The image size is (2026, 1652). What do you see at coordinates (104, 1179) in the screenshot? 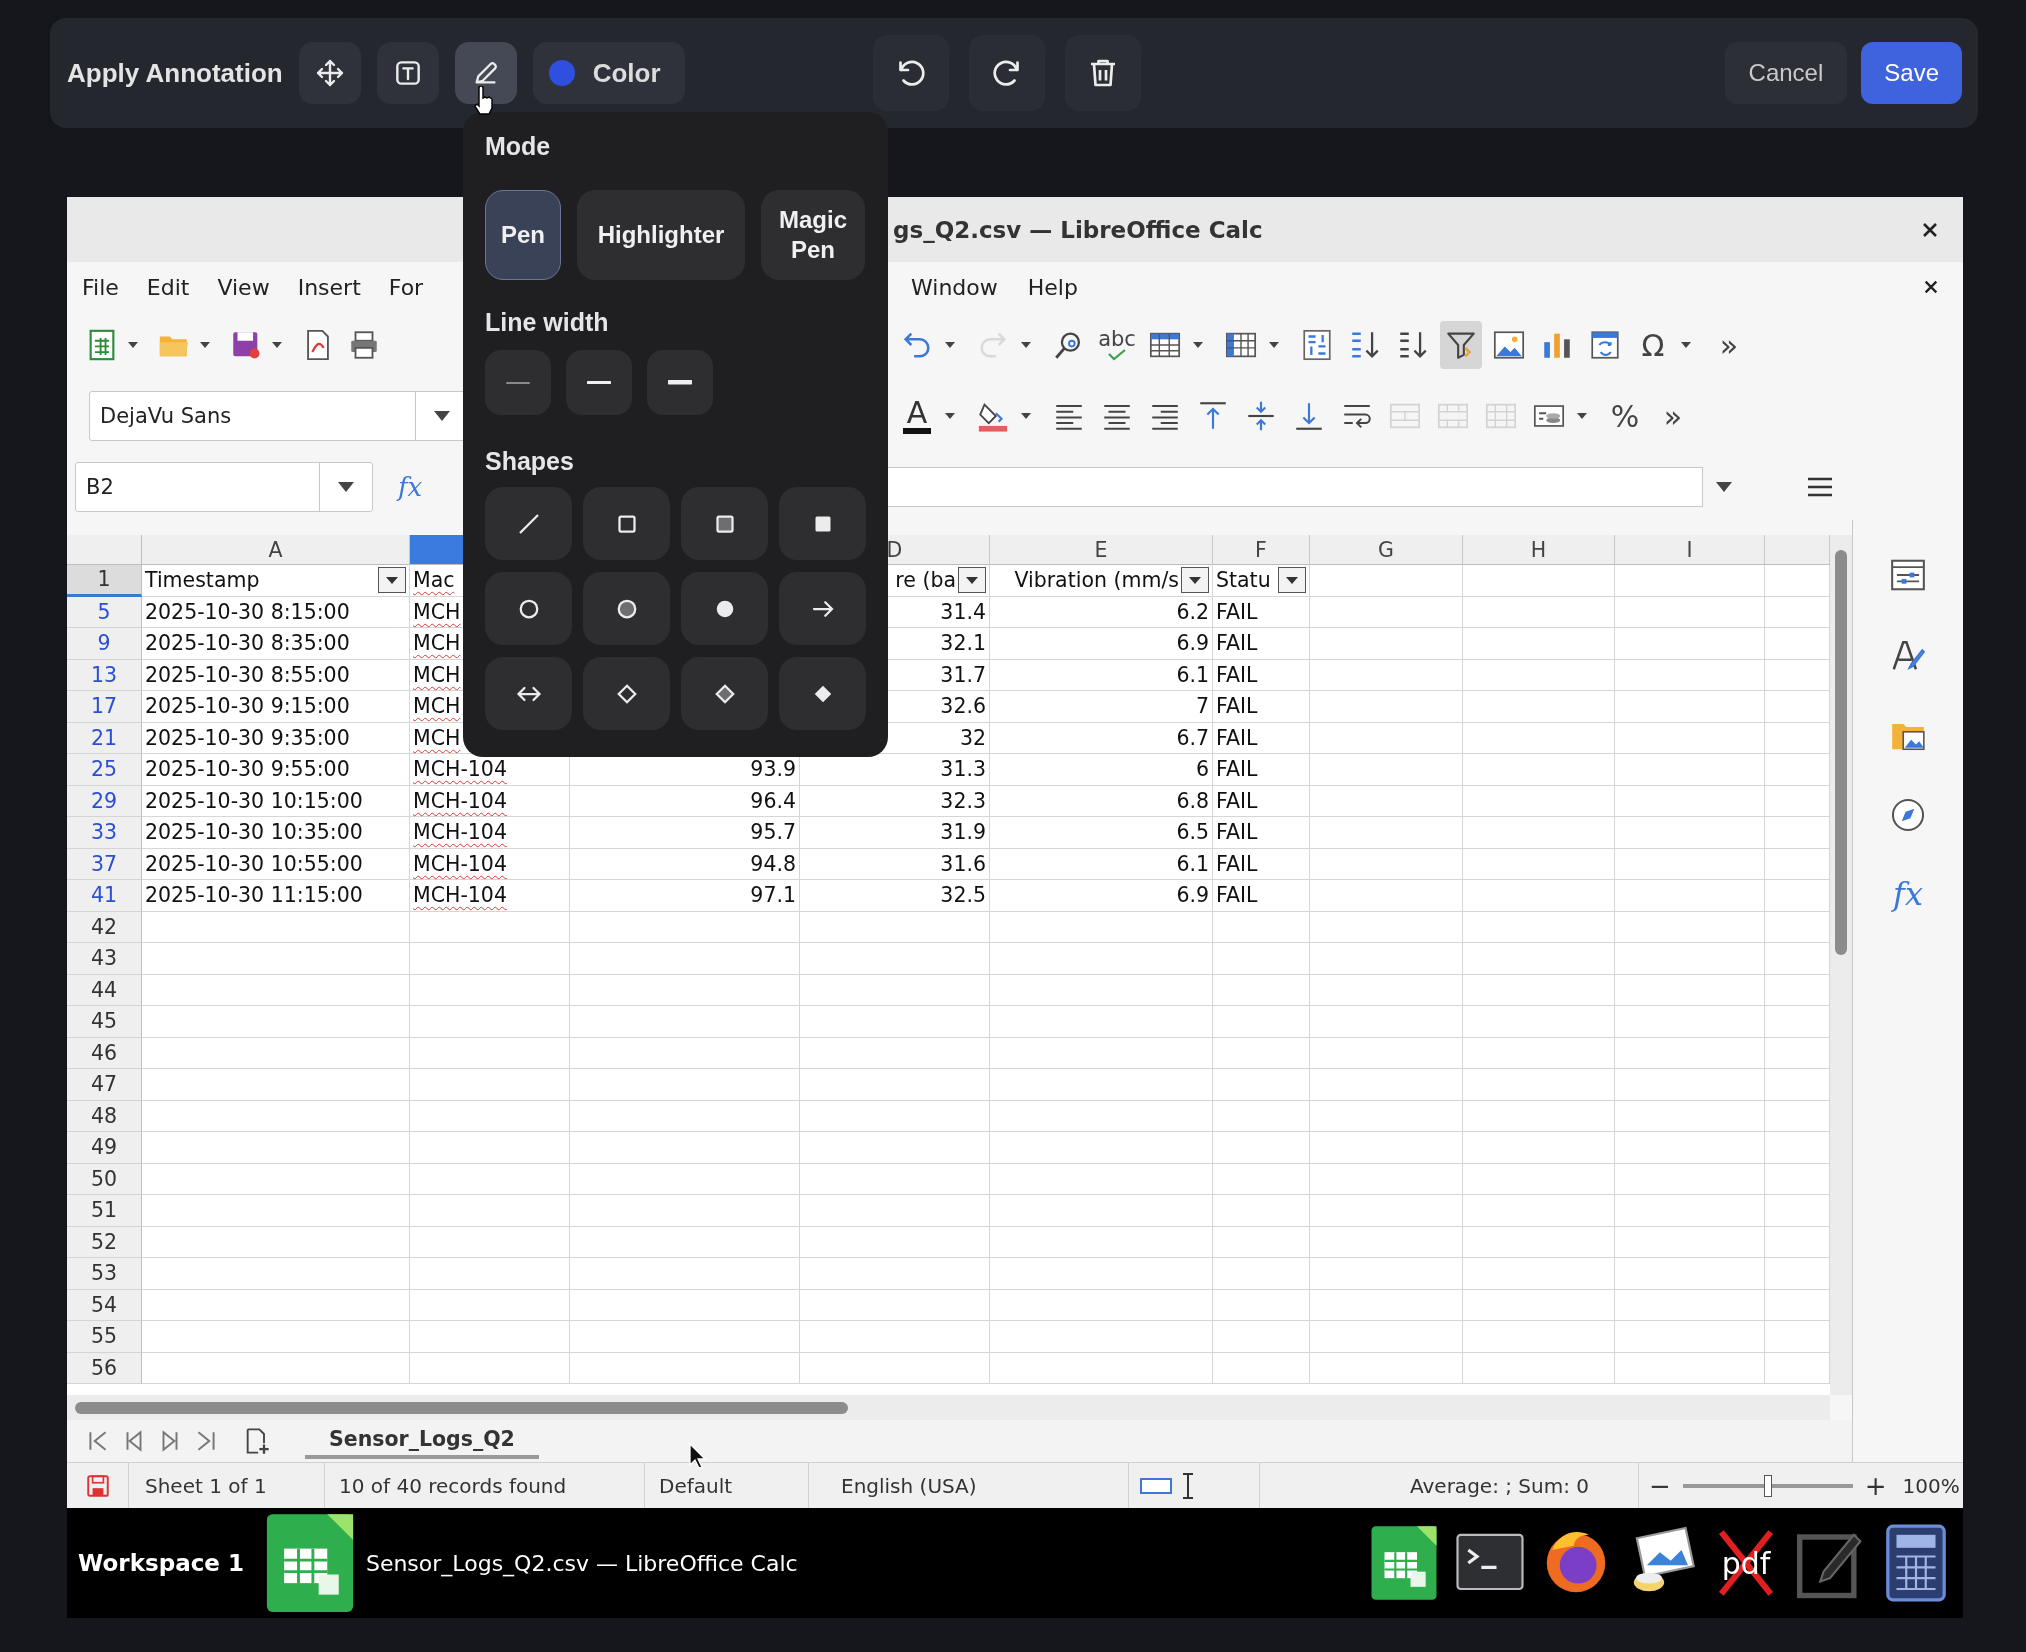
I see `row-header: 50` at bounding box center [104, 1179].